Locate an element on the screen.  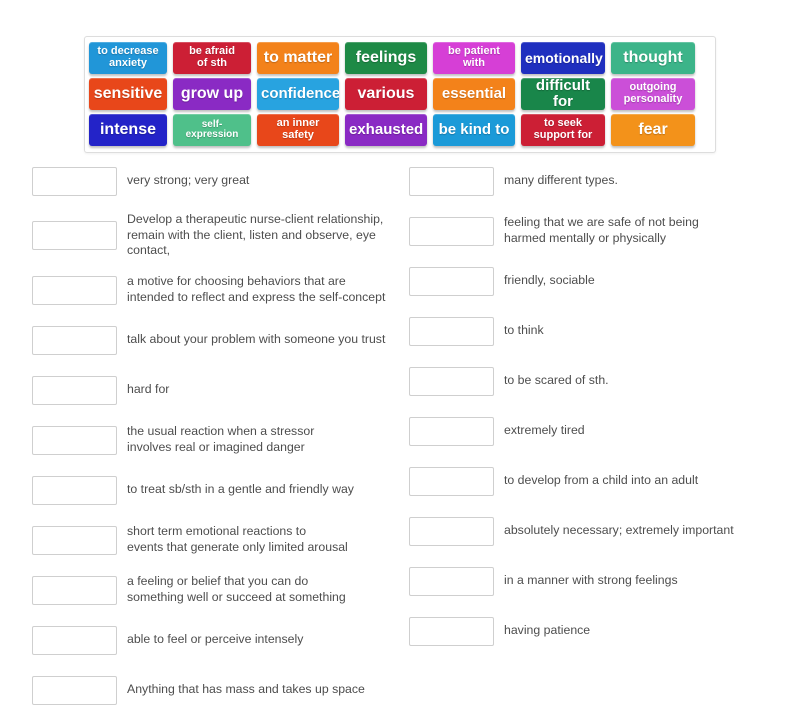
word-tile-label: to seek support for is located at coordinates (563, 129).